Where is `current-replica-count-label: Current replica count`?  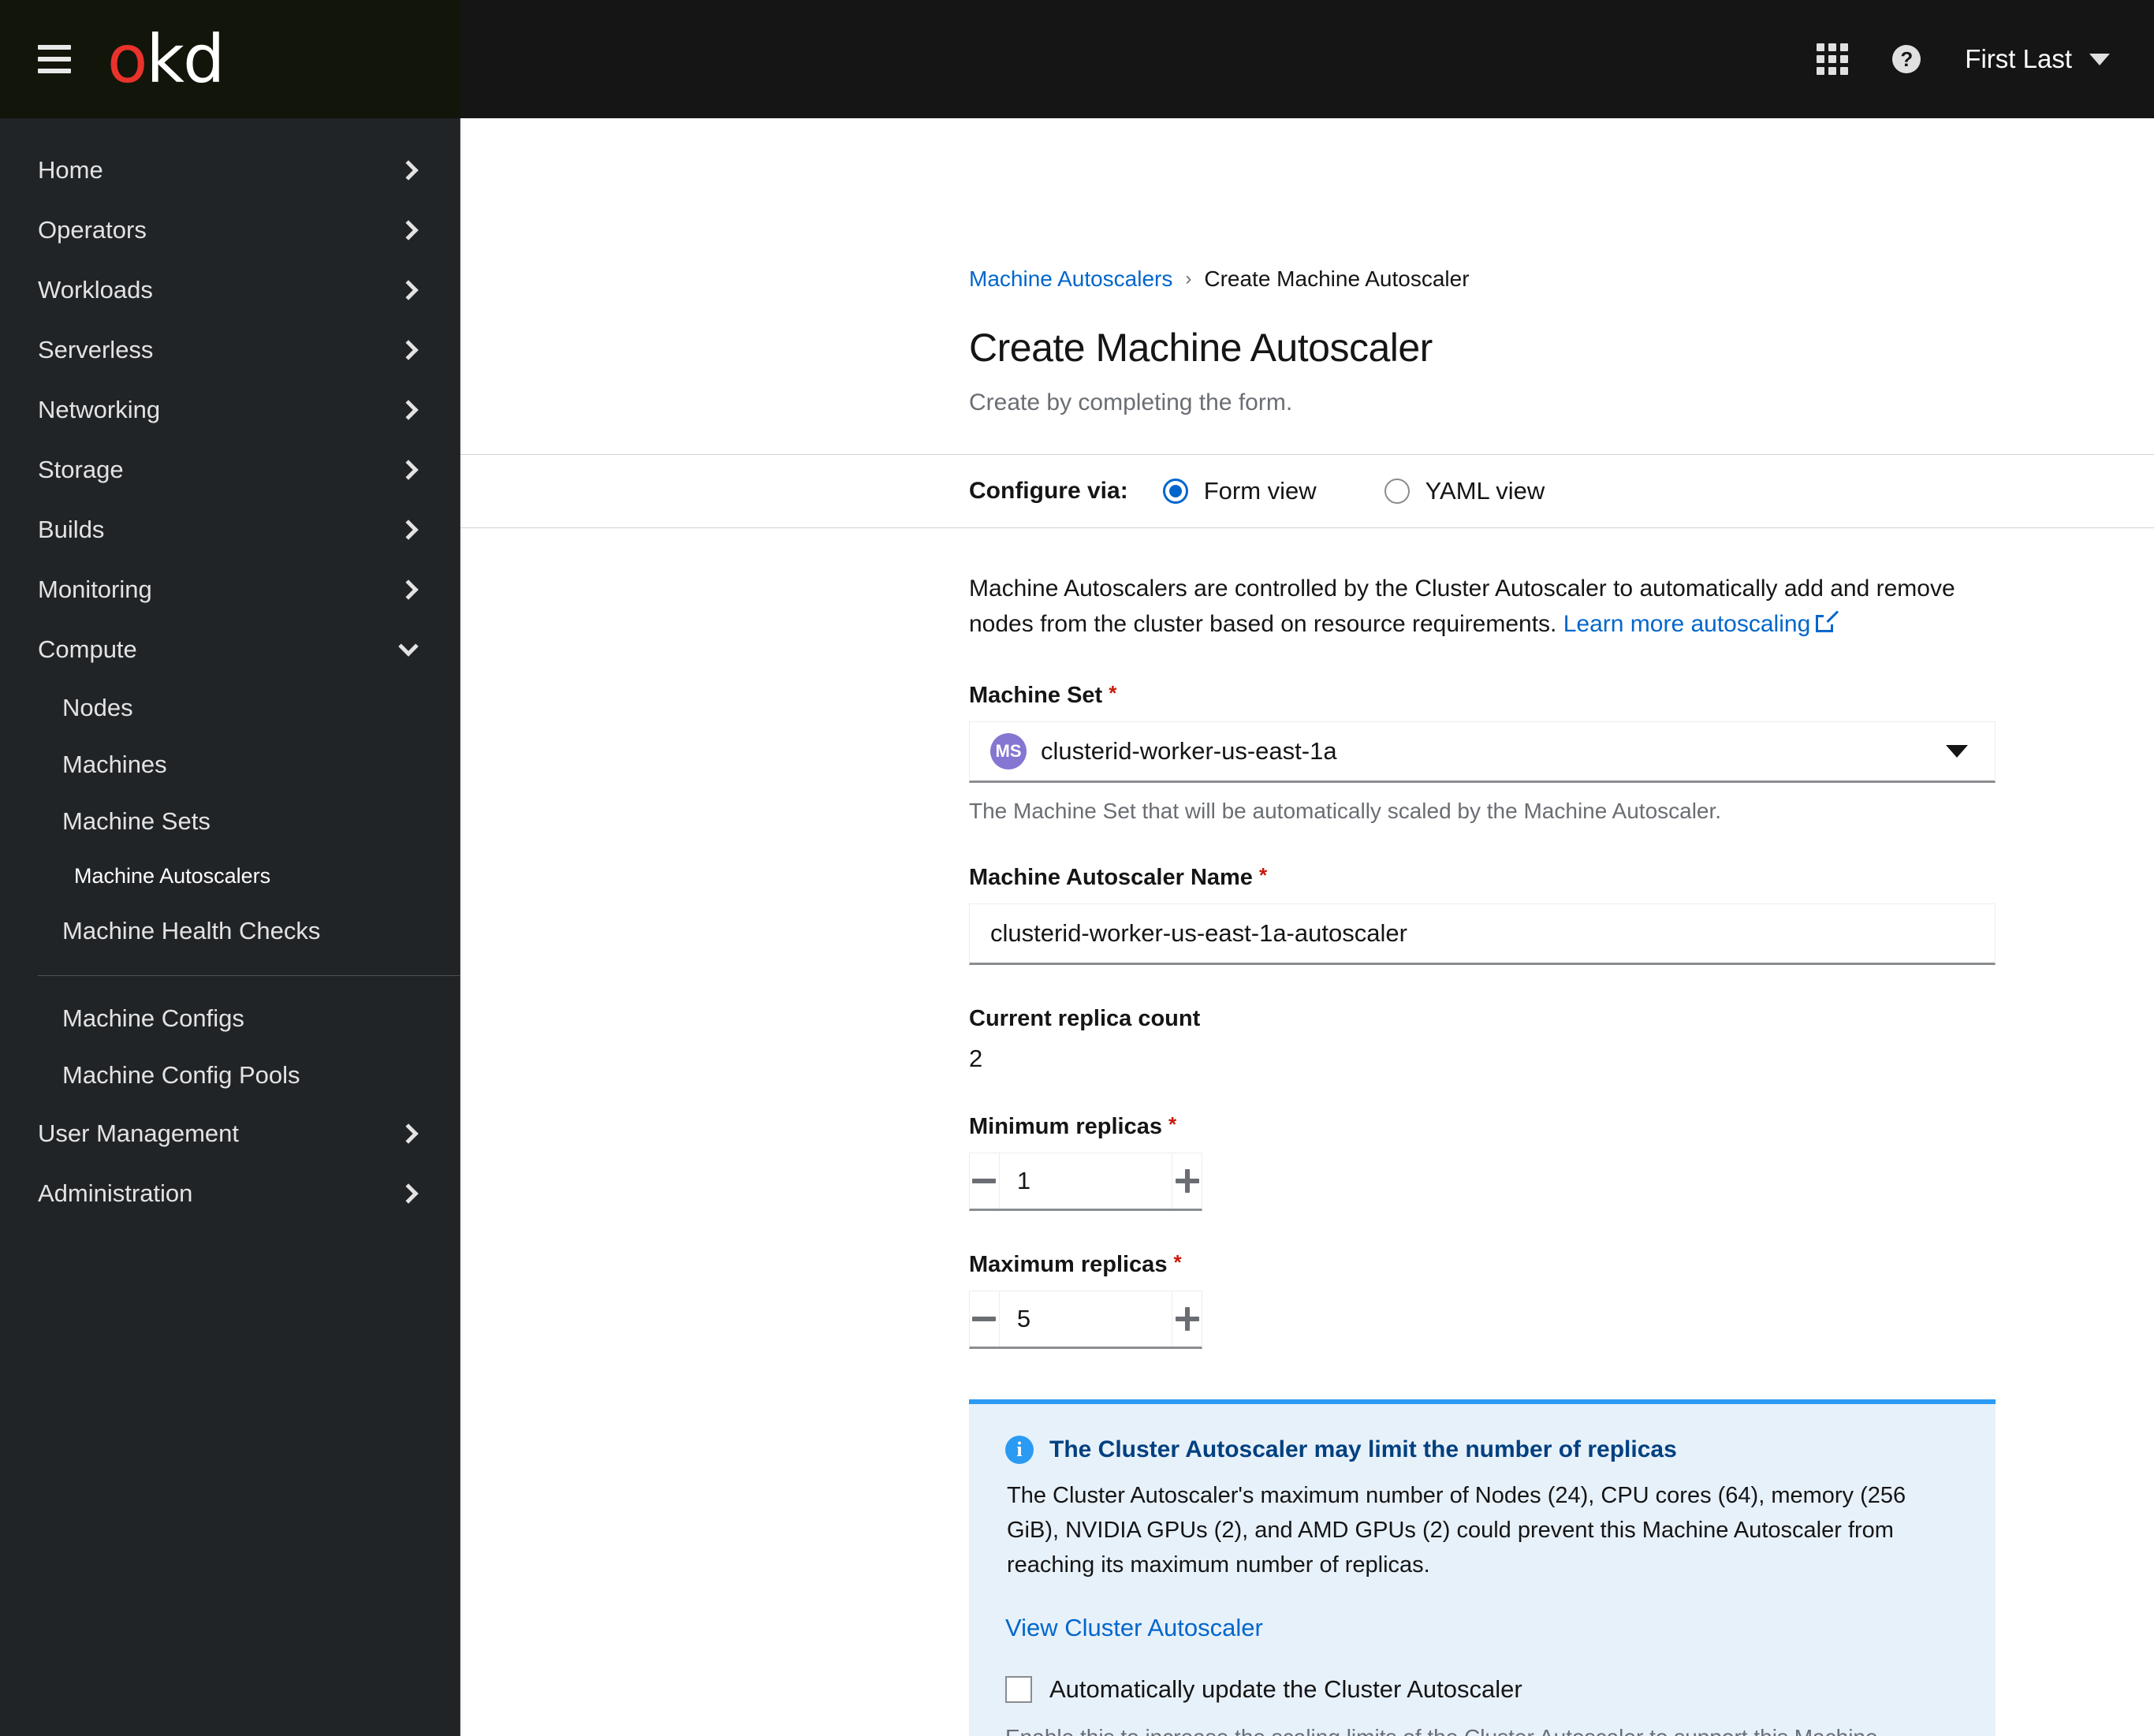 current-replica-count-label: Current replica count is located at coordinates (1561, 1019).